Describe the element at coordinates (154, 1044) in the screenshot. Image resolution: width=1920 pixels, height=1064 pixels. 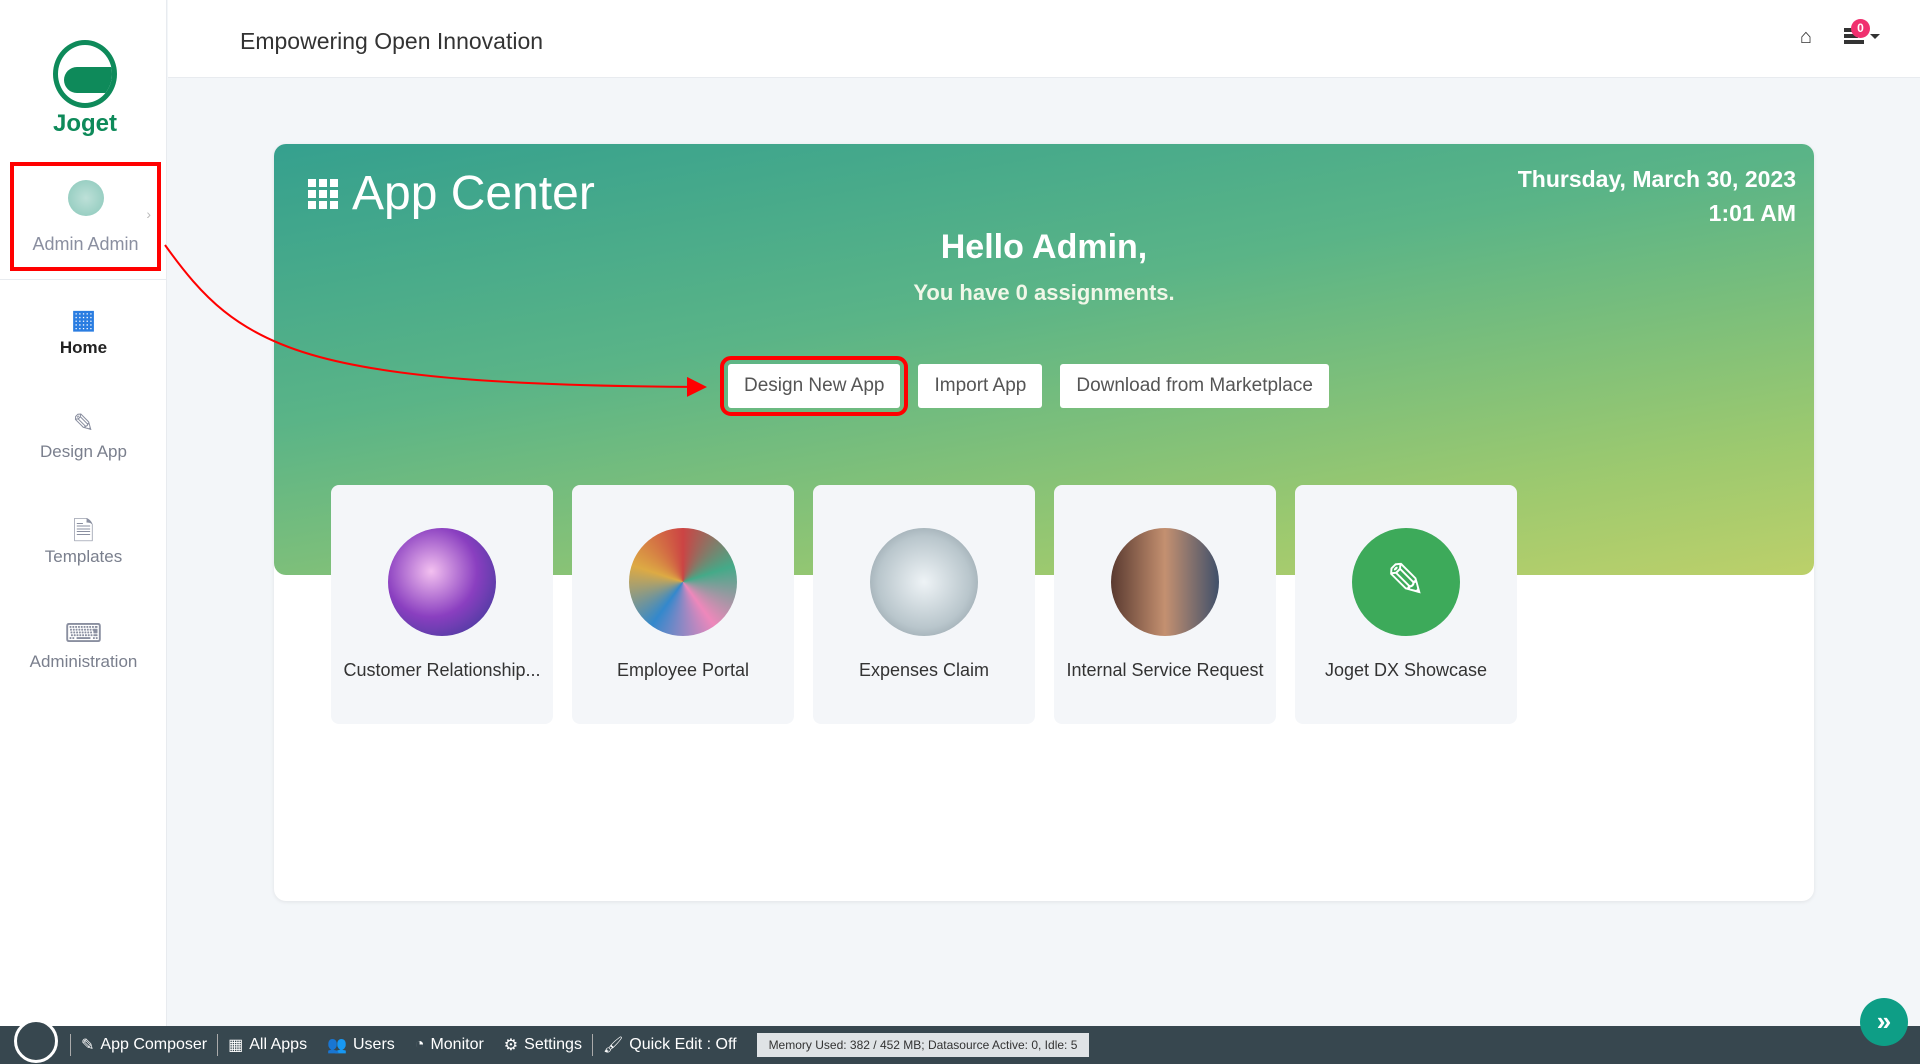
I see `link-label: App Composer` at that location.